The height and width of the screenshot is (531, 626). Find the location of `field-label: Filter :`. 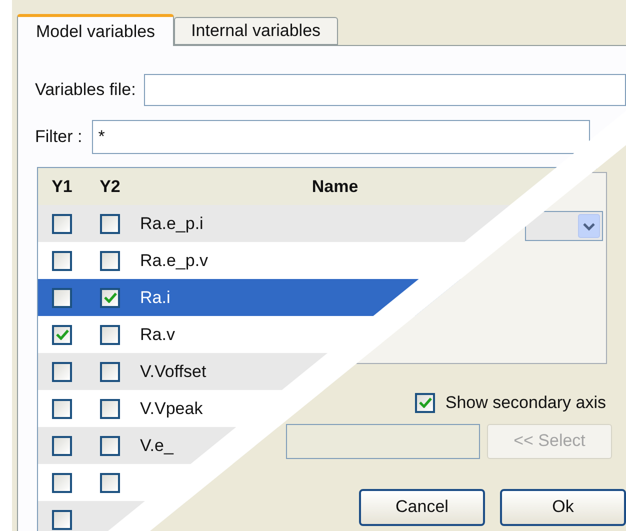

field-label: Filter : is located at coordinates (58, 137).